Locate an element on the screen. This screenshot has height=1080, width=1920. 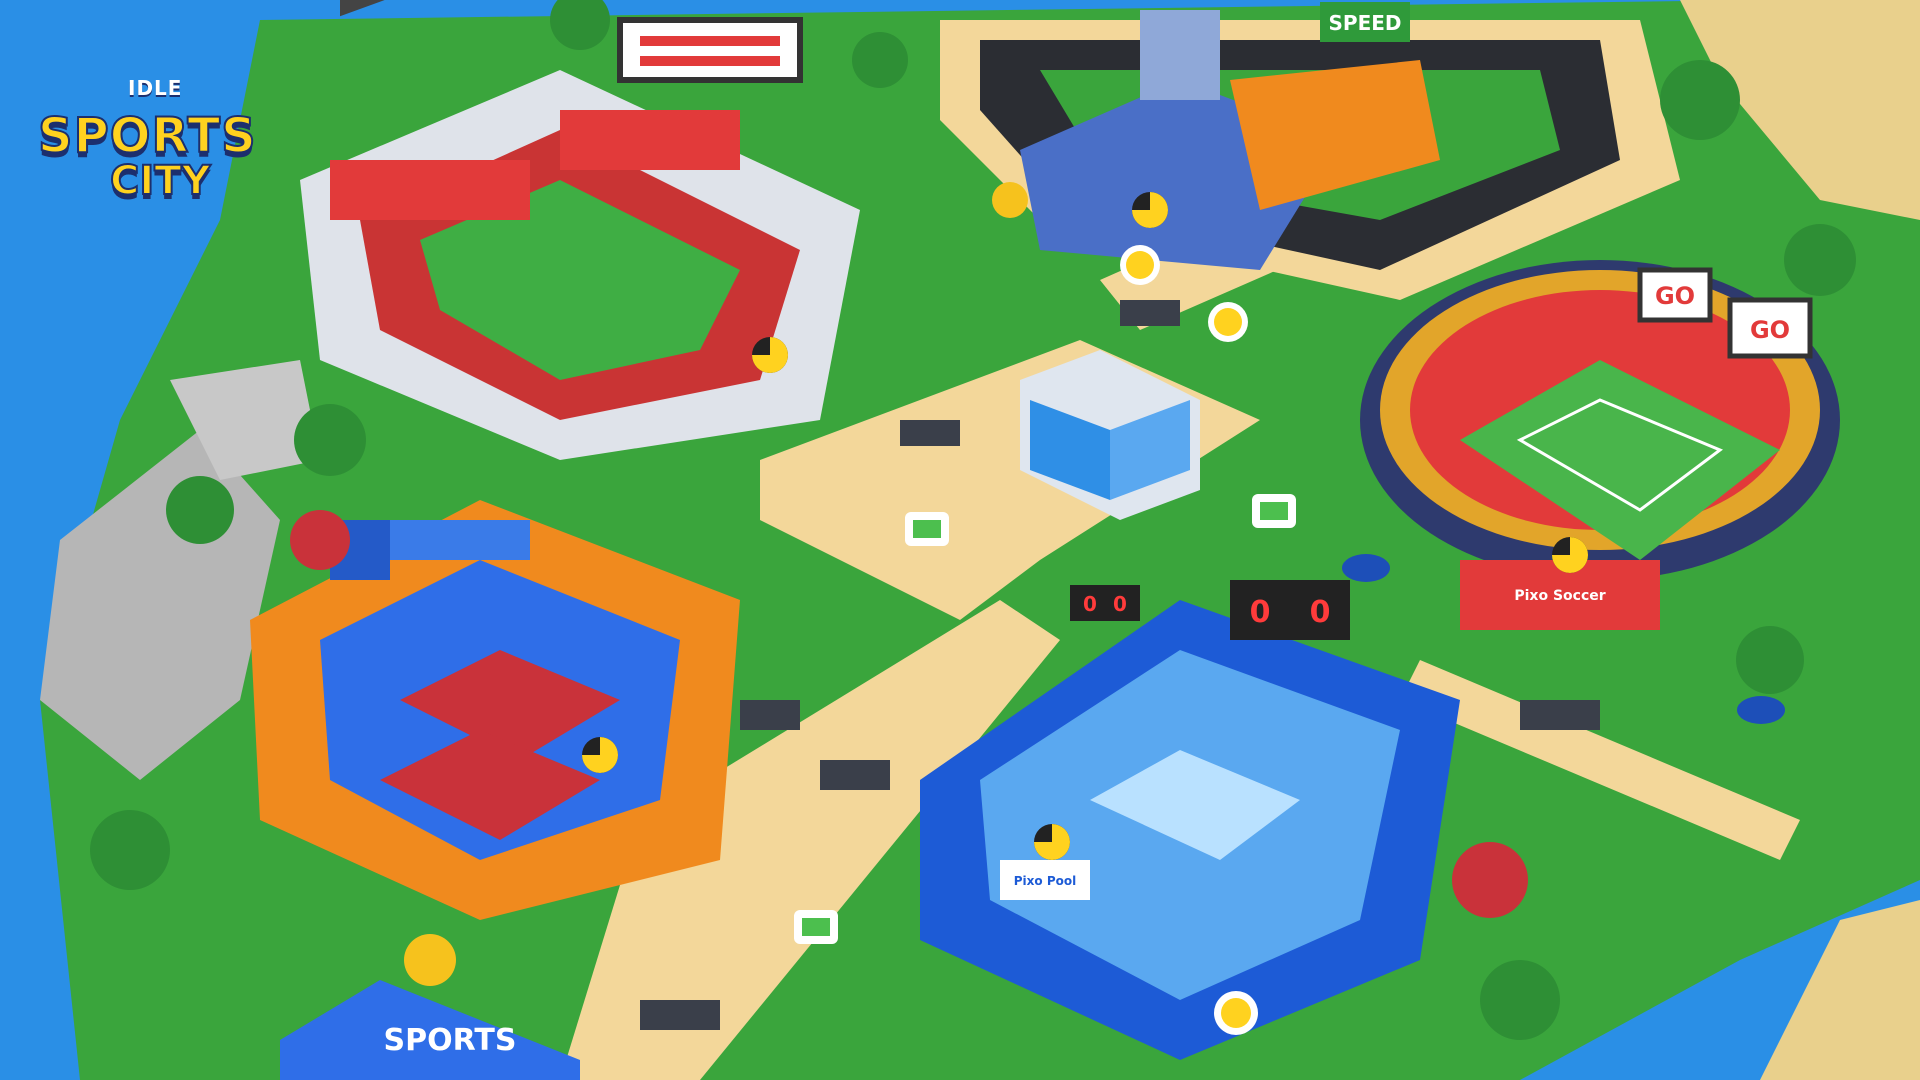
logo-city-text: CITY is located at coordinates (160, 181).